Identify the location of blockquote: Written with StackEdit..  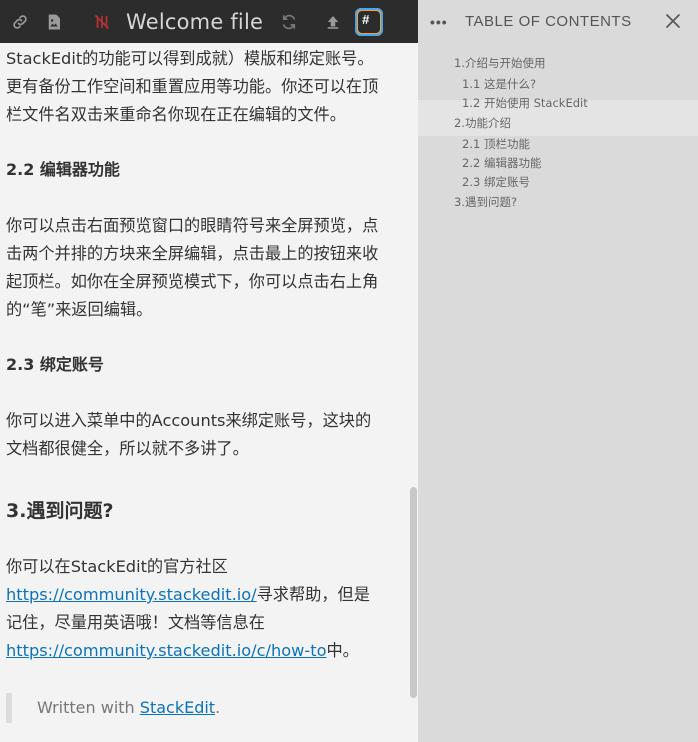
(196, 708).